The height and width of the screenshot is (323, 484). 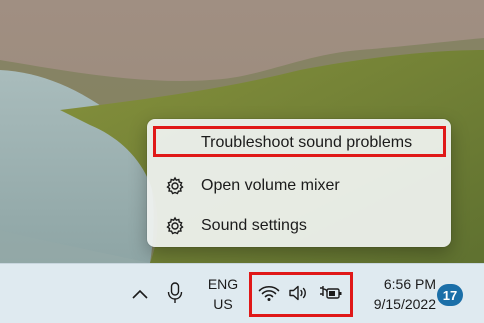 I want to click on menu-item-label: Open volume mixer, so click(x=270, y=185).